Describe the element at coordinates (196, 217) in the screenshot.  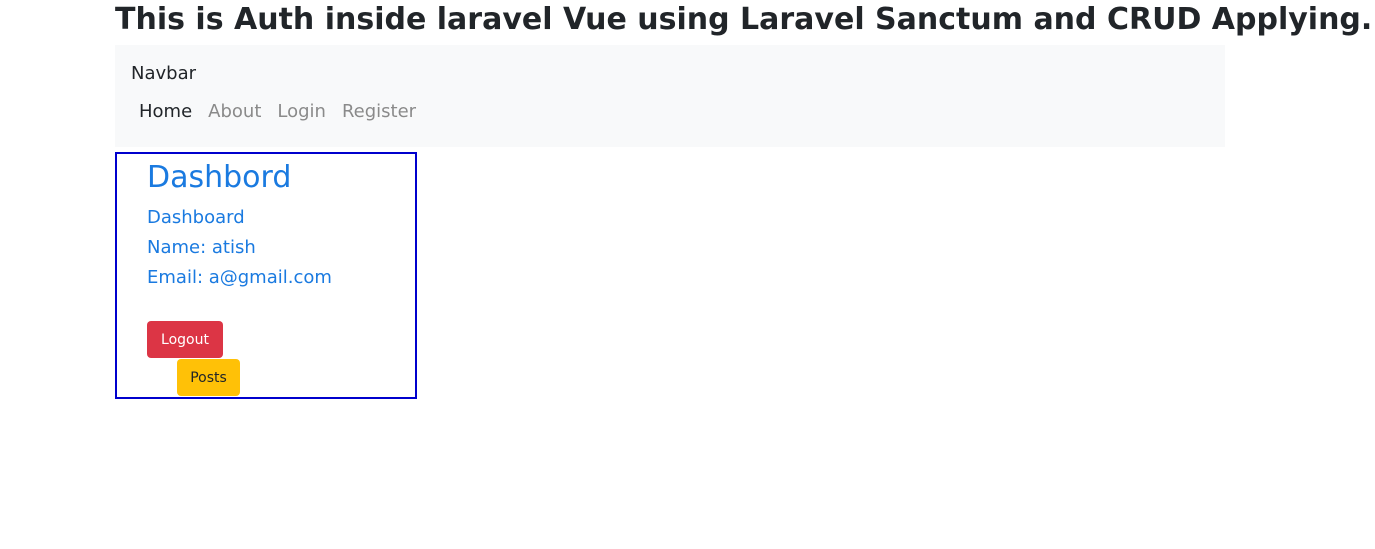
I see `dashboard-subtitle: Dashboard` at that location.